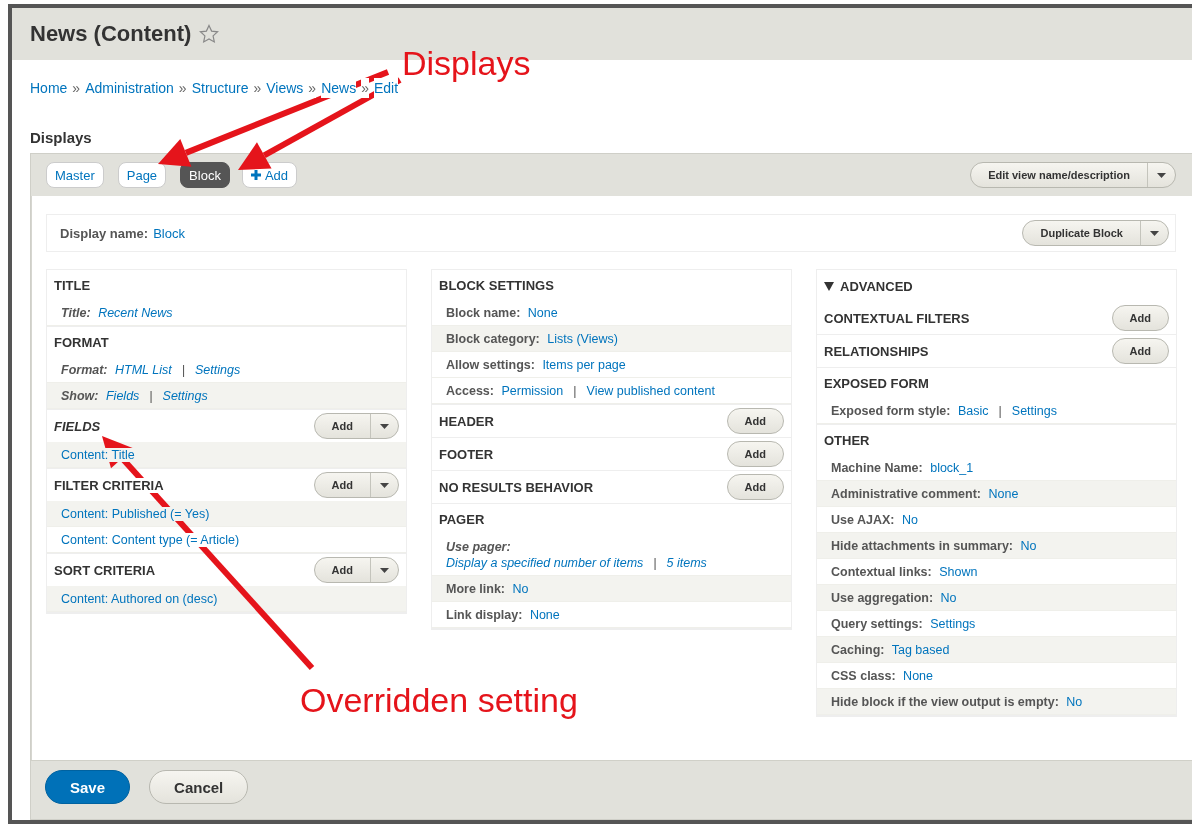 This screenshot has height=828, width=1192. Describe the element at coordinates (98, 455) in the screenshot. I see `setting-link: Content: Title` at that location.